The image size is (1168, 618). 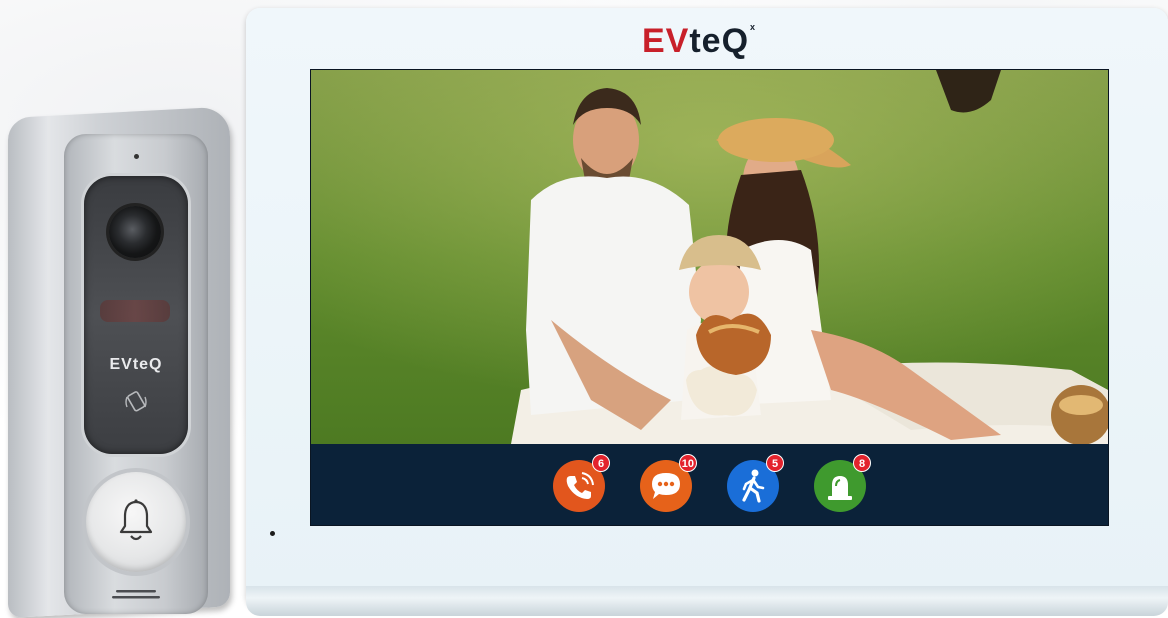 What do you see at coordinates (136, 401) in the screenshot?
I see `card-reader-icon` at bounding box center [136, 401].